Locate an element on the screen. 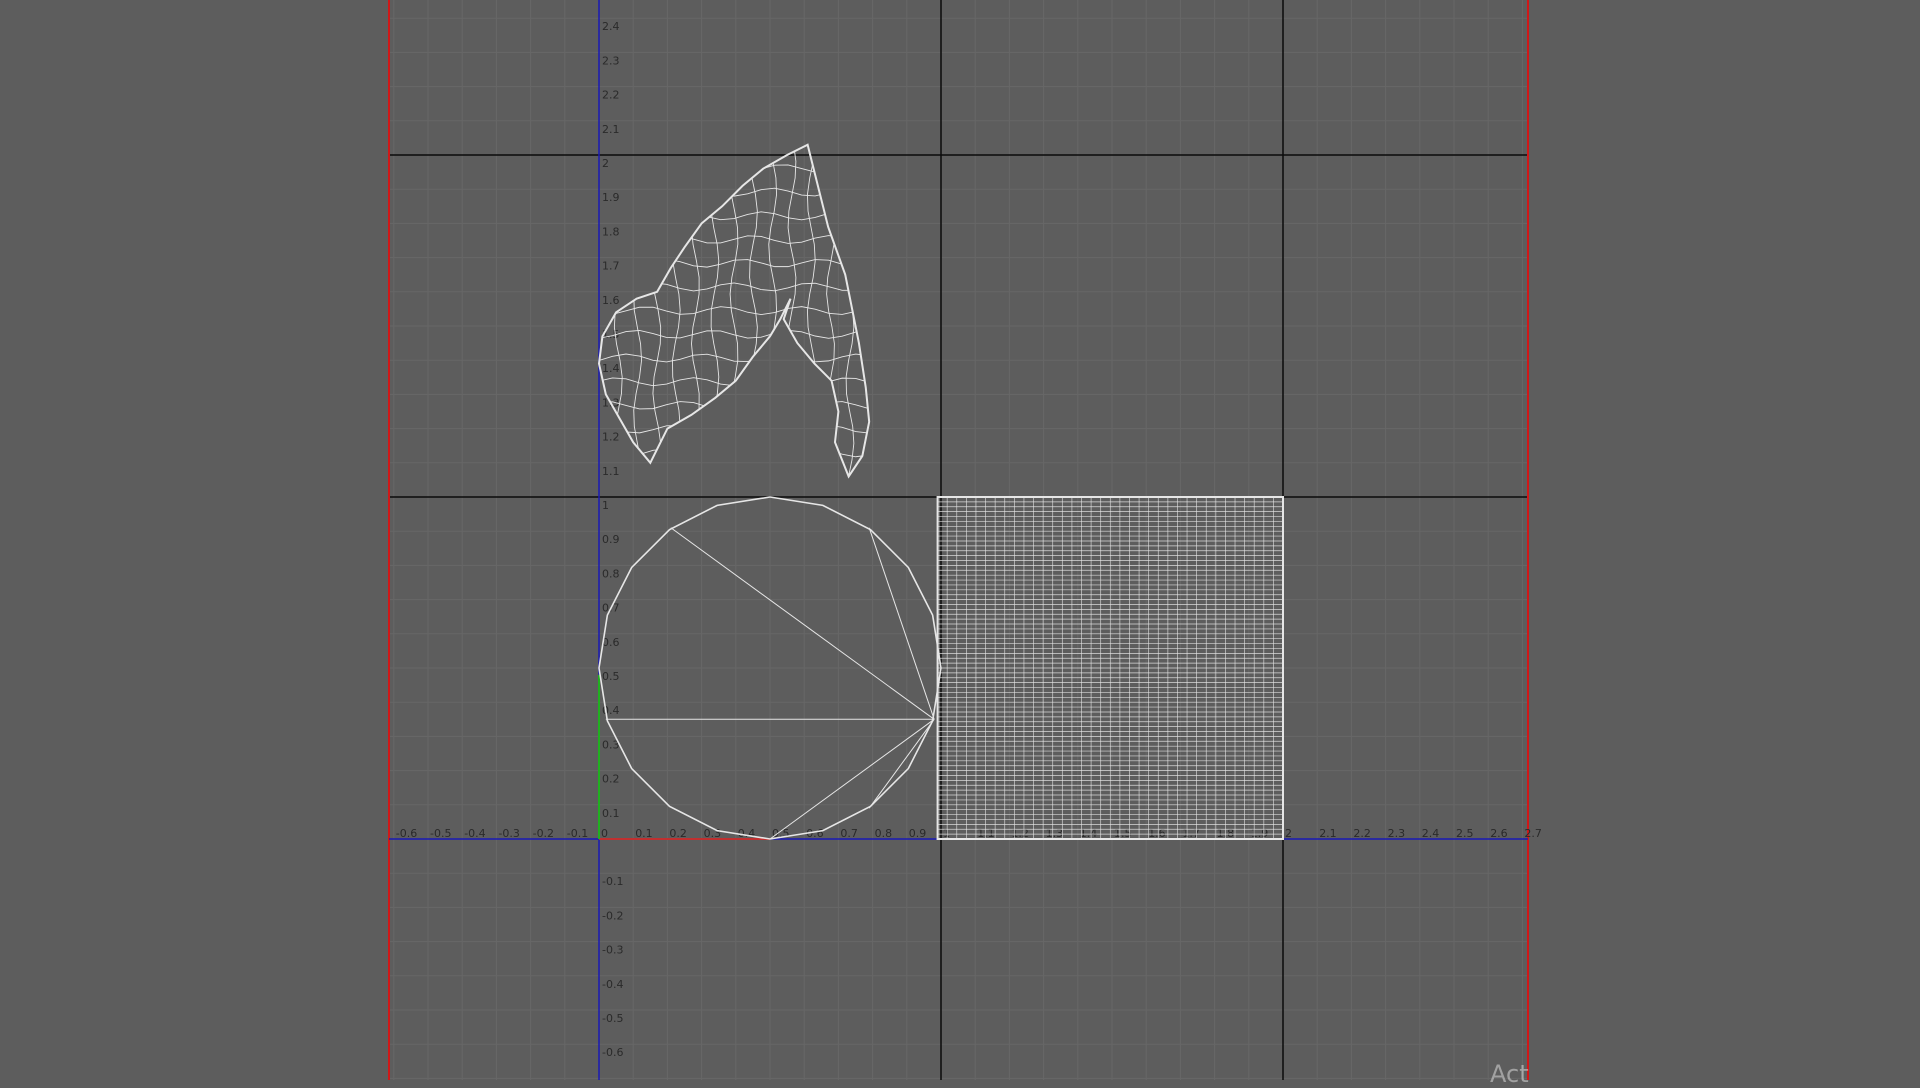 The width and height of the screenshot is (1920, 1088). v-tick-label: 1.4 is located at coordinates (611, 368).